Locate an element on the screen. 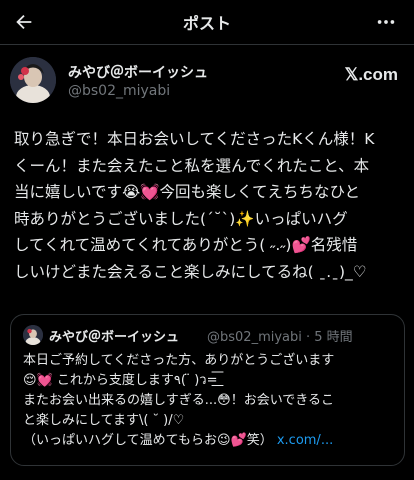  tweet-line: してくれて温めてくれてありがとう( ˶.˶)💕名残惜 is located at coordinates (186, 245).